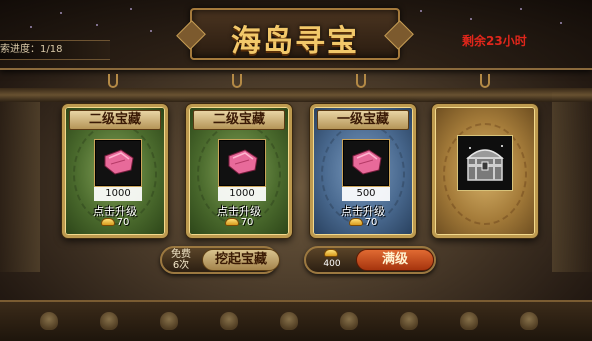 This screenshot has height=341, width=592. I want to click on treasure-card-1: 二级宝藏 1000 点击升级 70, so click(115, 171).